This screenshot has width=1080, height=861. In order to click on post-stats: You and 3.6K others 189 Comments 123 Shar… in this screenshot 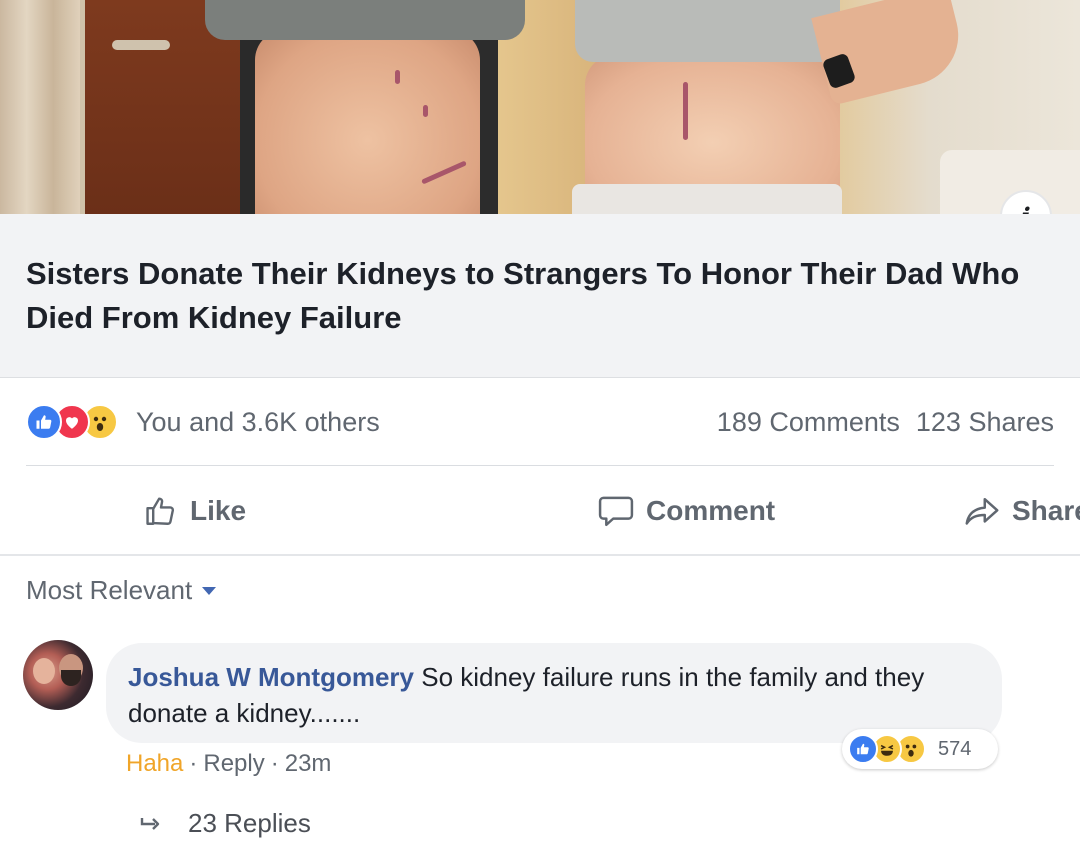, I will do `click(540, 422)`.